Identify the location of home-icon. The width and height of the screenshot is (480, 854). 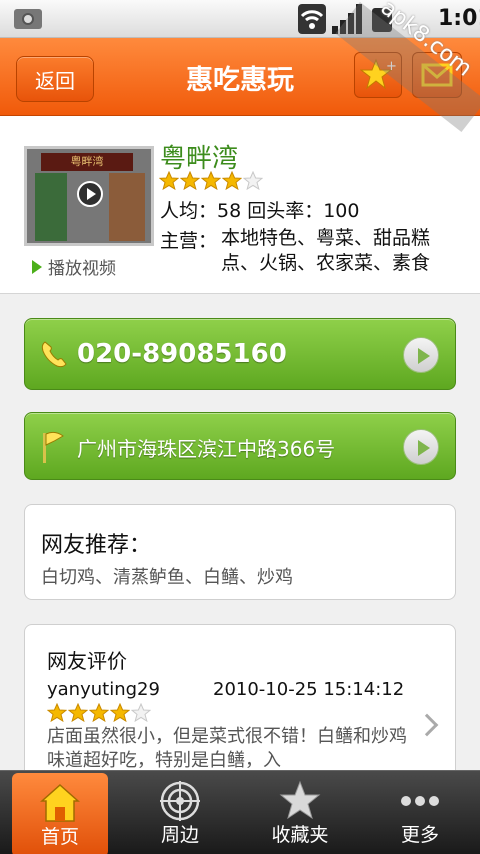
(60, 802).